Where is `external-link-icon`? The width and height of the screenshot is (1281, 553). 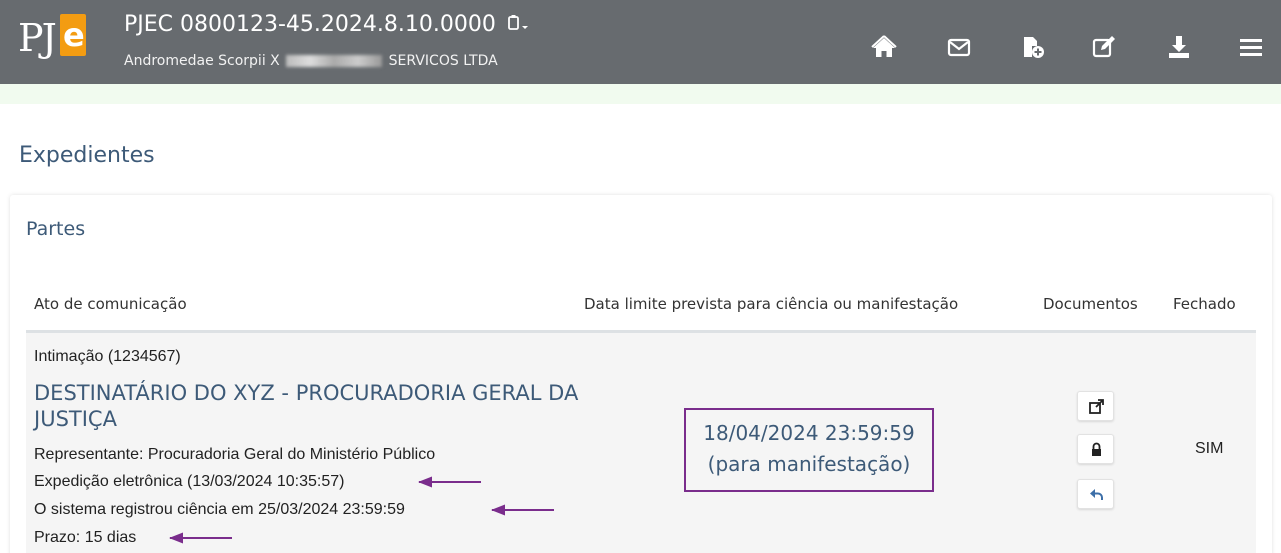
external-link-icon is located at coordinates (1096, 406).